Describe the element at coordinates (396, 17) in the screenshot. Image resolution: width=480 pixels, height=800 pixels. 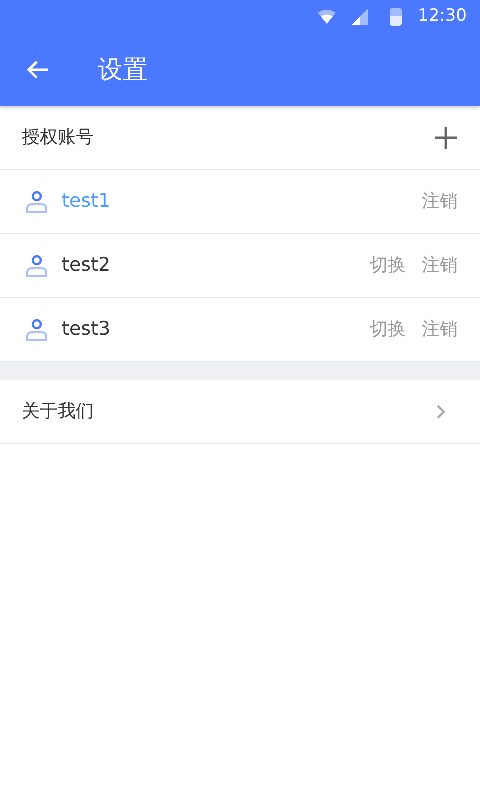
I see `battery-icon` at that location.